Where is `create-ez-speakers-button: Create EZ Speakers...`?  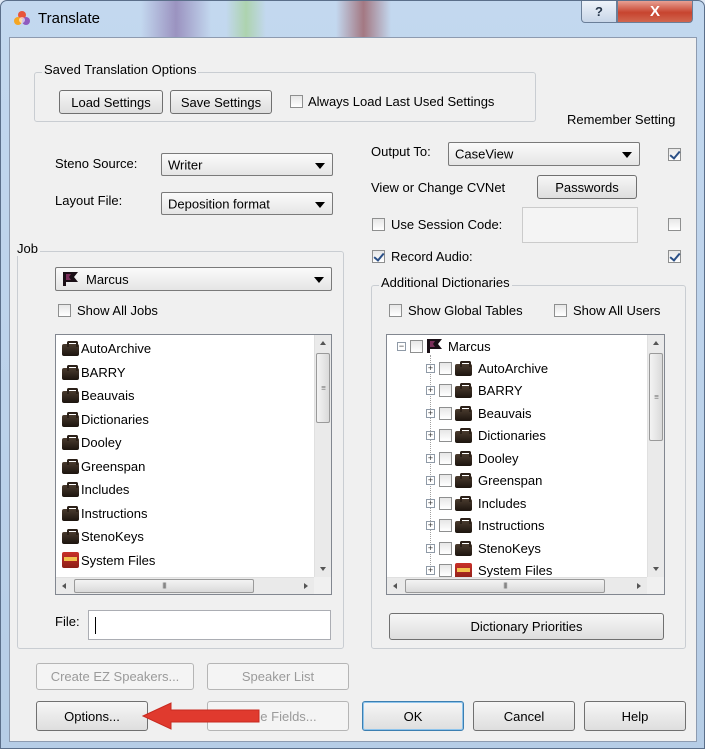
create-ez-speakers-button: Create EZ Speakers... is located at coordinates (115, 676).